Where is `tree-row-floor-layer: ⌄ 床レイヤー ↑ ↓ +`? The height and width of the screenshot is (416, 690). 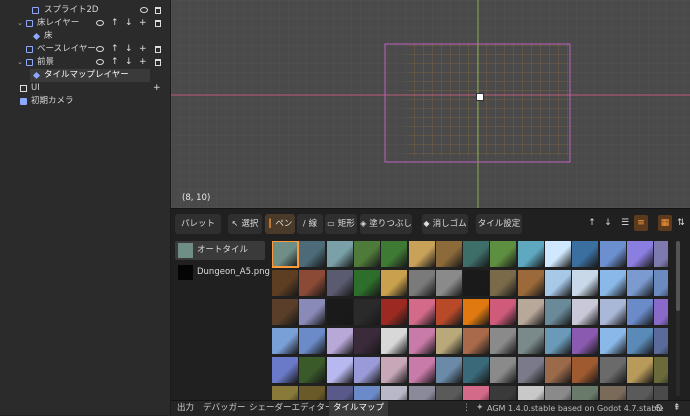
tree-row-floor-layer: ⌄ 床レイヤー ↑ ↓ + is located at coordinates (85, 23).